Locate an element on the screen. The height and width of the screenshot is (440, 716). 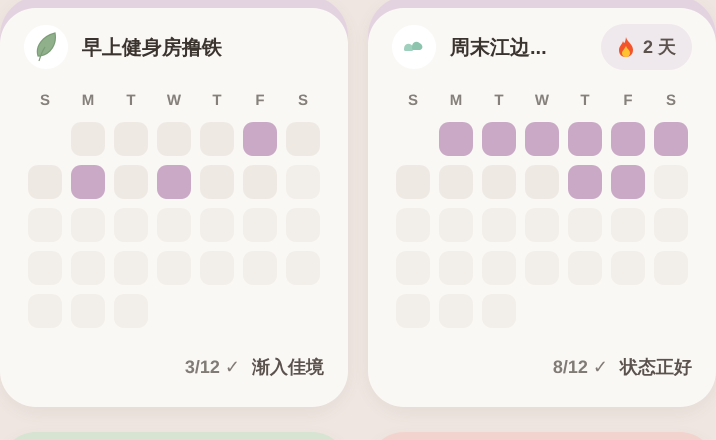
flame-icon is located at coordinates (625, 47).